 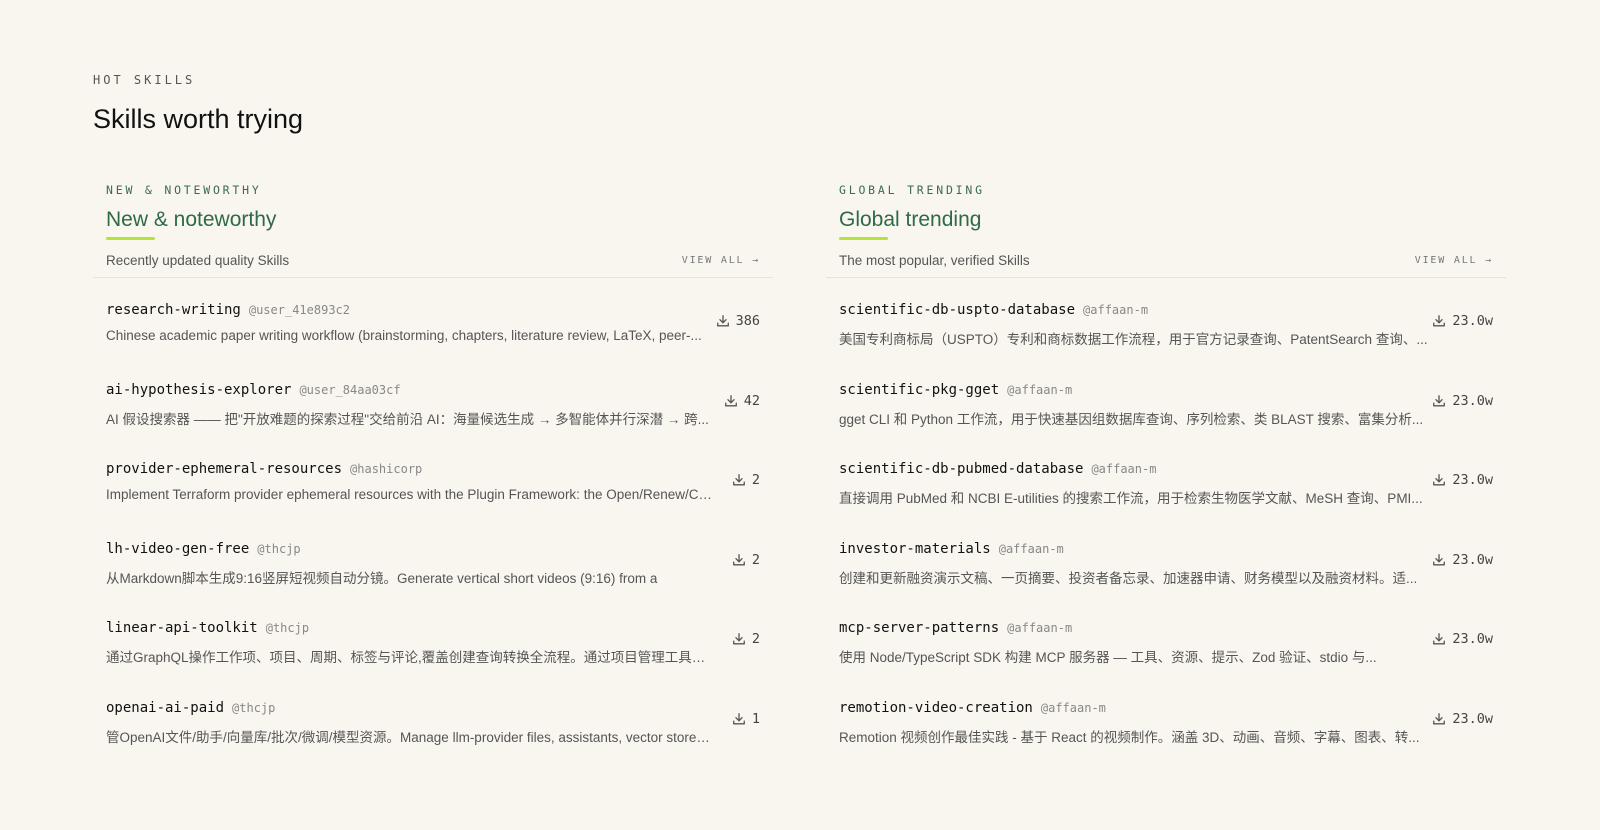 I want to click on skill-name: ai-hypothesis-explorer, so click(x=198, y=390).